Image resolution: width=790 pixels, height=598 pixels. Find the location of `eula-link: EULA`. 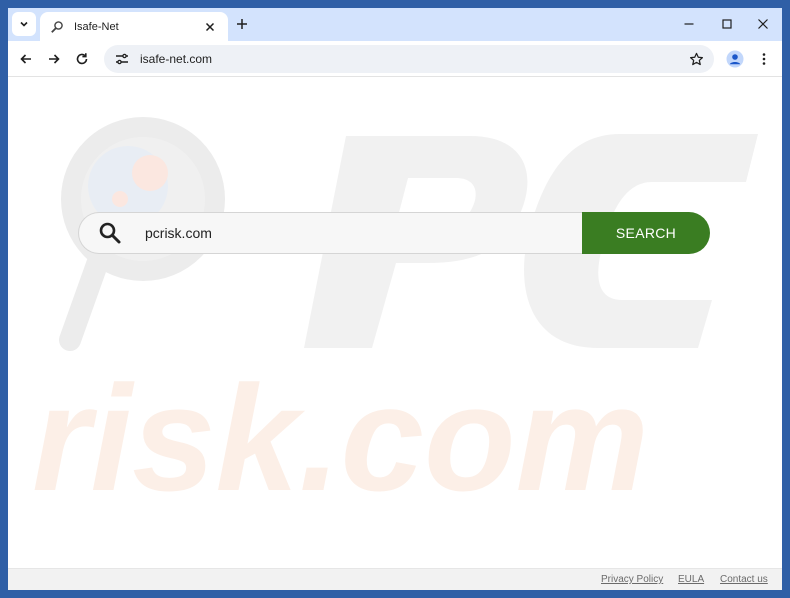

eula-link: EULA is located at coordinates (691, 579).